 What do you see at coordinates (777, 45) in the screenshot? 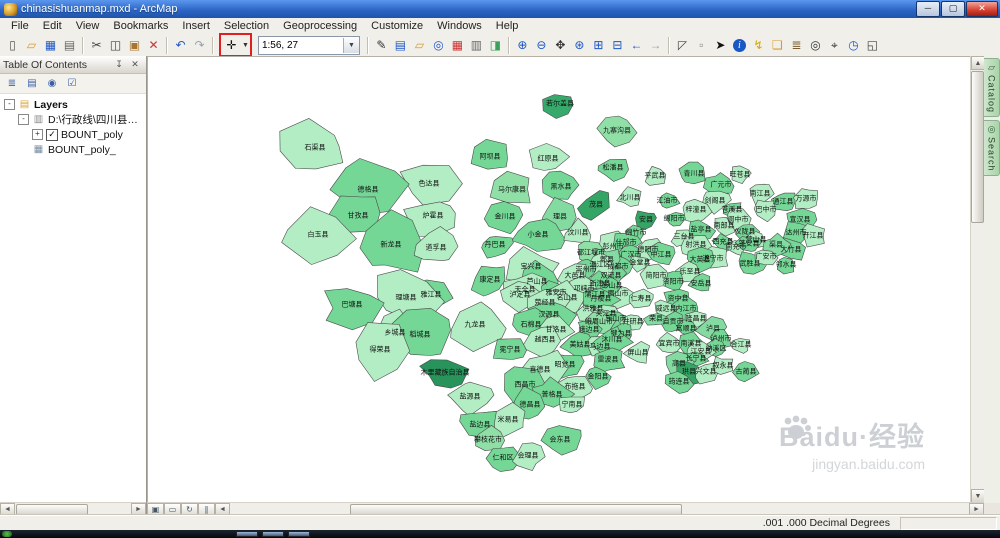
I see `html-popup-button: ❏` at bounding box center [777, 45].